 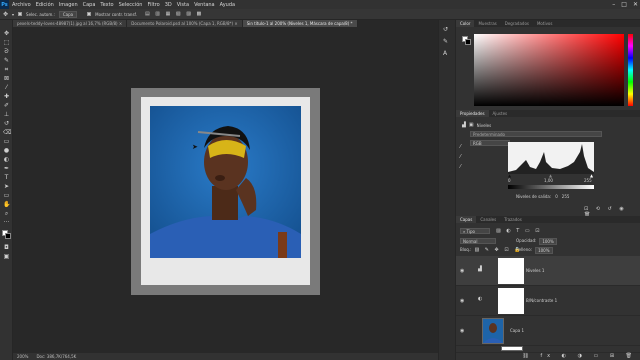 I want to click on input-sliders: ▲ ▲ ▲, so click(x=551, y=175).